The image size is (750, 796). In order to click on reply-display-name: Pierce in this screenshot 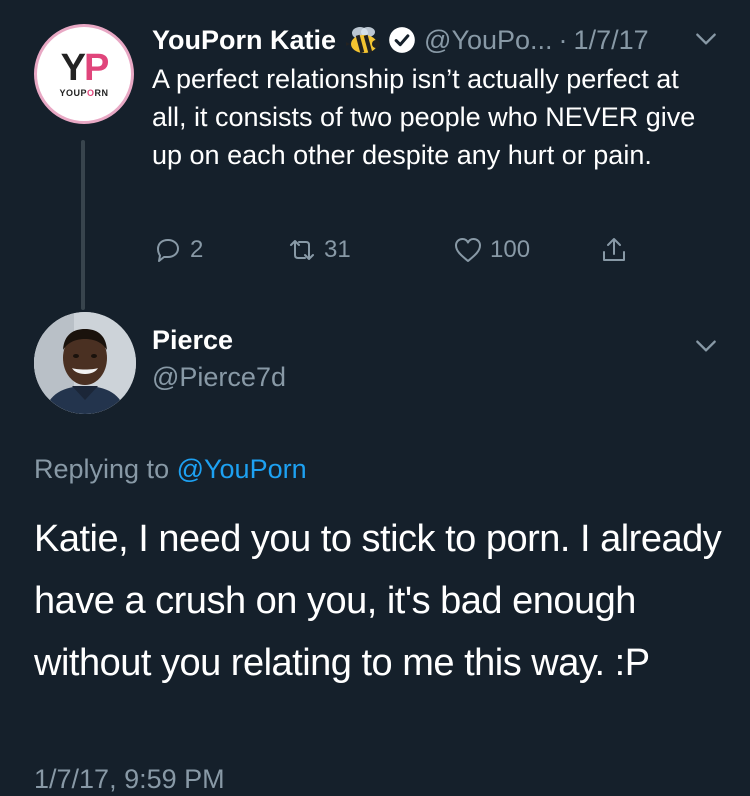, I will do `click(192, 340)`.